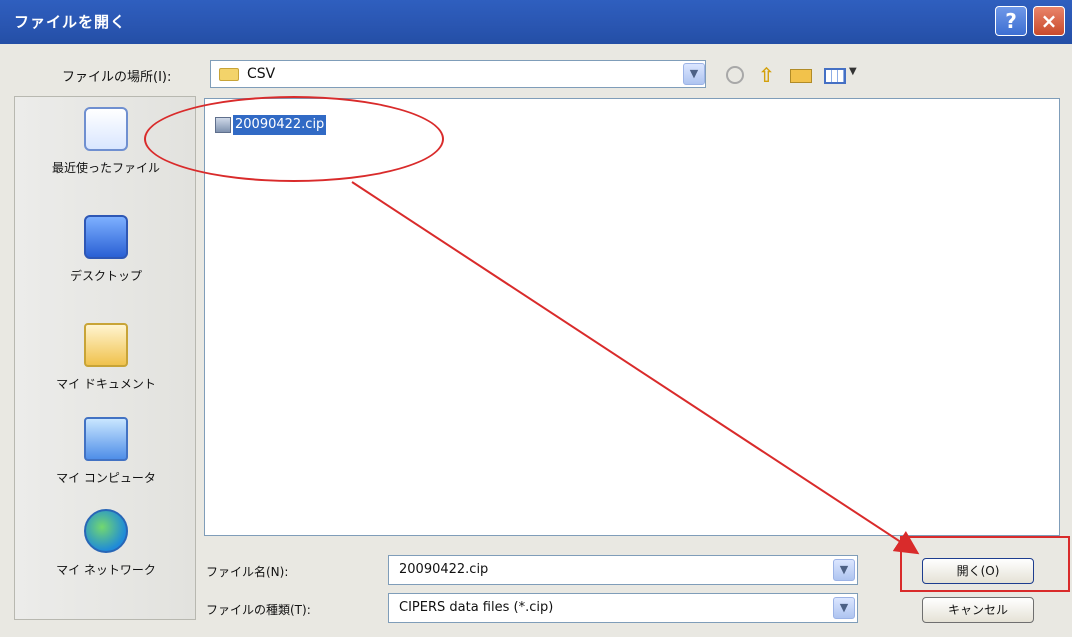 Image resolution: width=1072 pixels, height=637 pixels. Describe the element at coordinates (106, 237) in the screenshot. I see `desktop-icon` at that location.